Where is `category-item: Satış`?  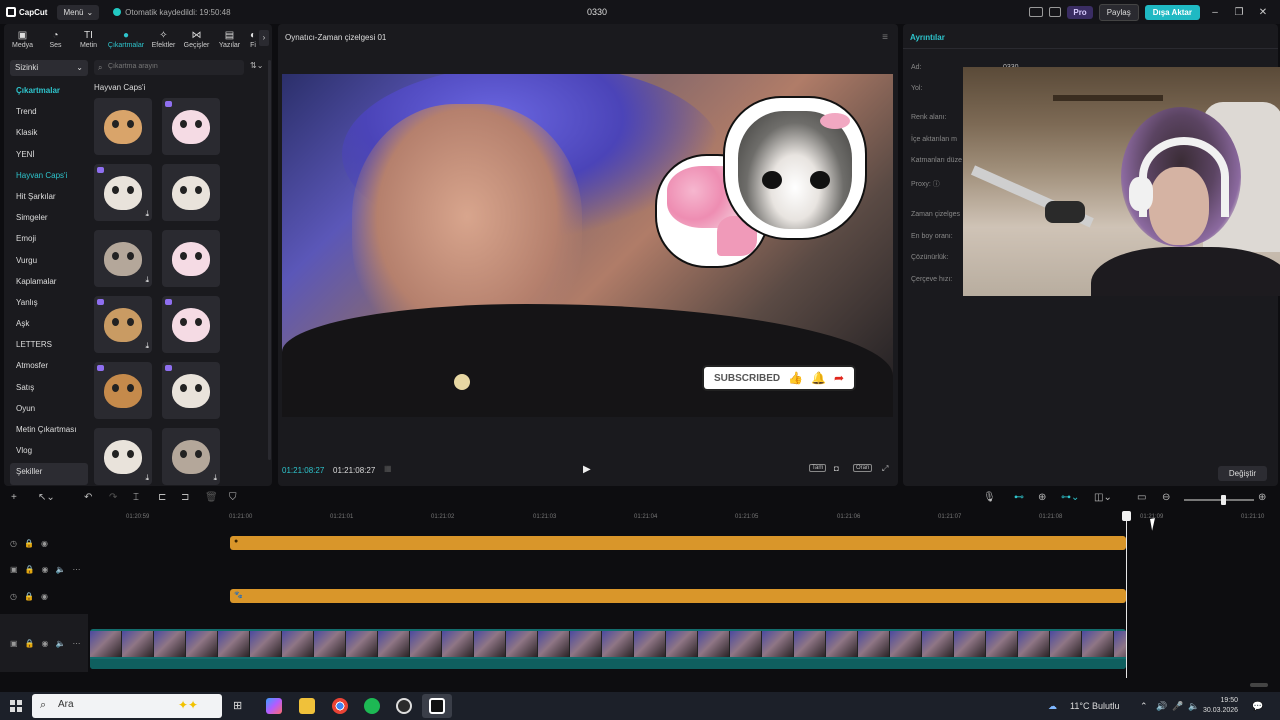 category-item: Satış is located at coordinates (49, 389).